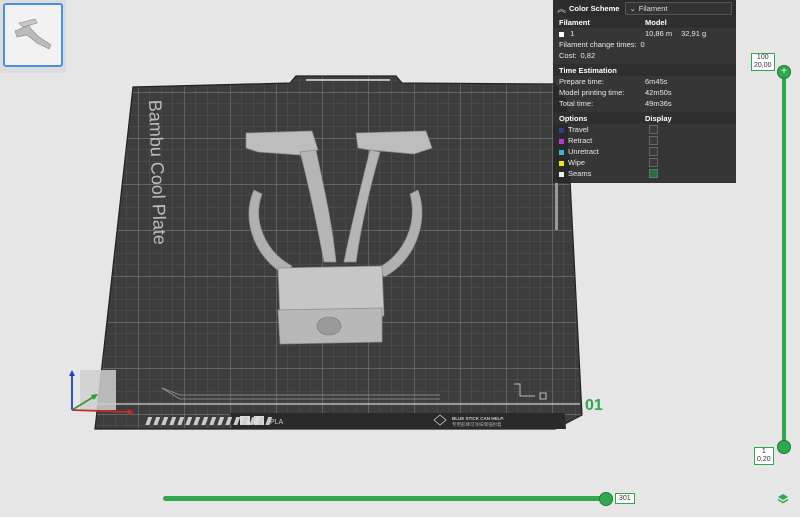 Image resolution: width=800 pixels, height=517 pixels. Describe the element at coordinates (582, 81) in the screenshot. I see `prepare-time-label: Prepare time:` at that location.